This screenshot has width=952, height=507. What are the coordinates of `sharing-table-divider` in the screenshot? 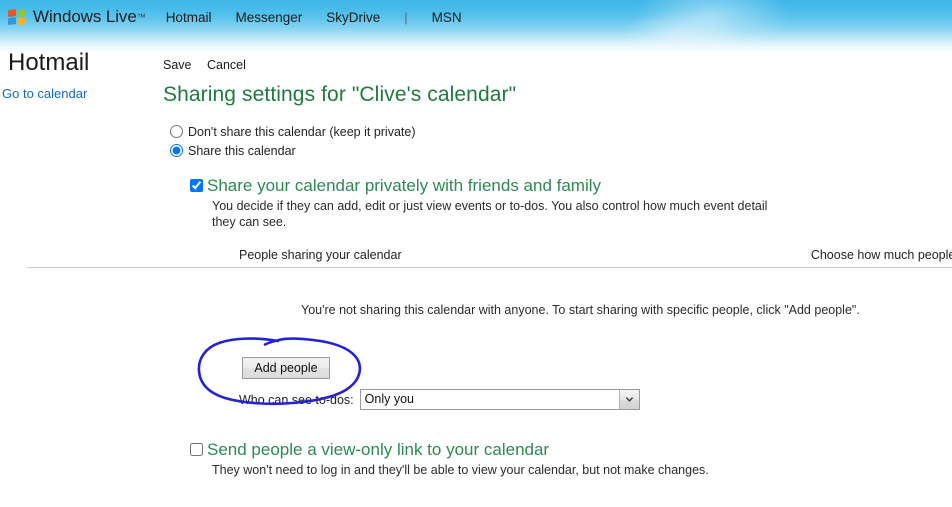 It's located at (489, 267).